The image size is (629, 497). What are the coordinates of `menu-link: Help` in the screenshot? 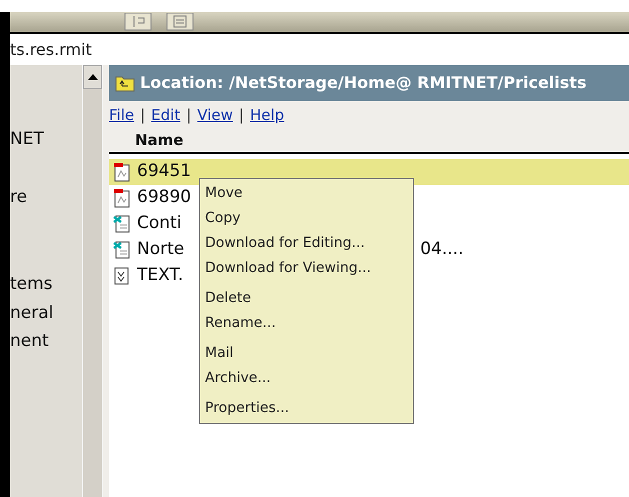 It's located at (267, 115).